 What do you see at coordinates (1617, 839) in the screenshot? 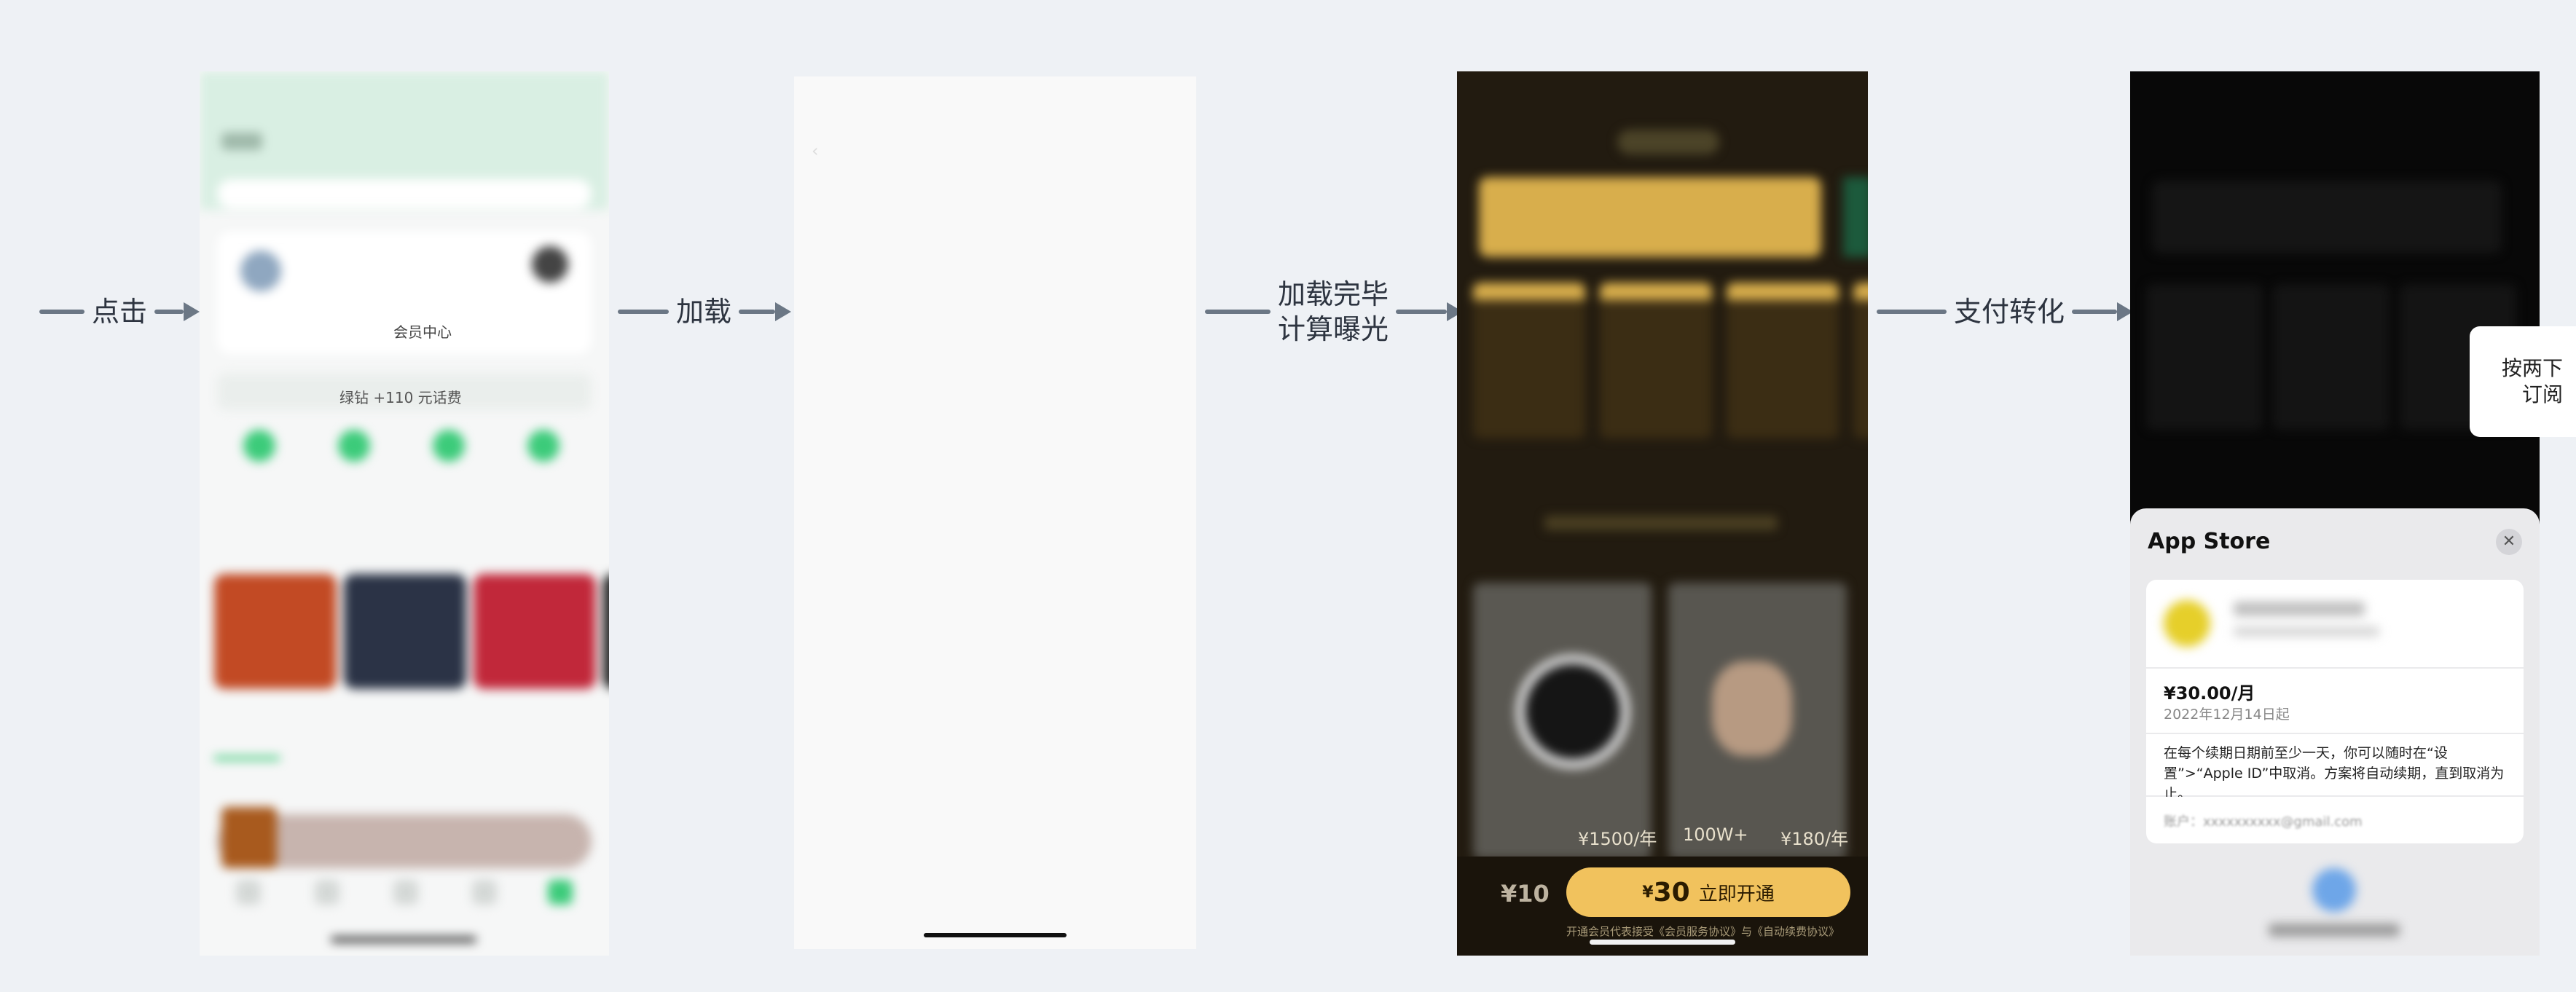
I see `price-per-year-1: ¥1500/年` at bounding box center [1617, 839].